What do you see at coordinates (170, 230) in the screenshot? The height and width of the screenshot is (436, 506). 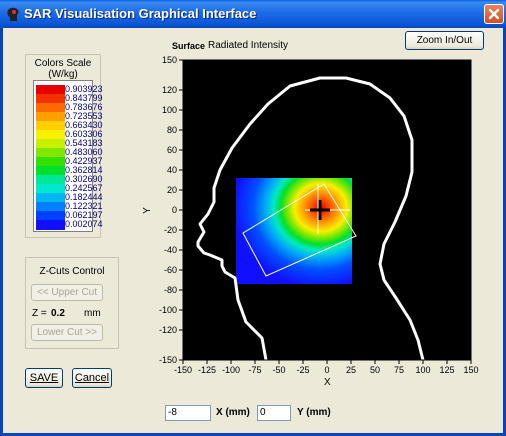 I see `y-tick-label: -20` at bounding box center [170, 230].